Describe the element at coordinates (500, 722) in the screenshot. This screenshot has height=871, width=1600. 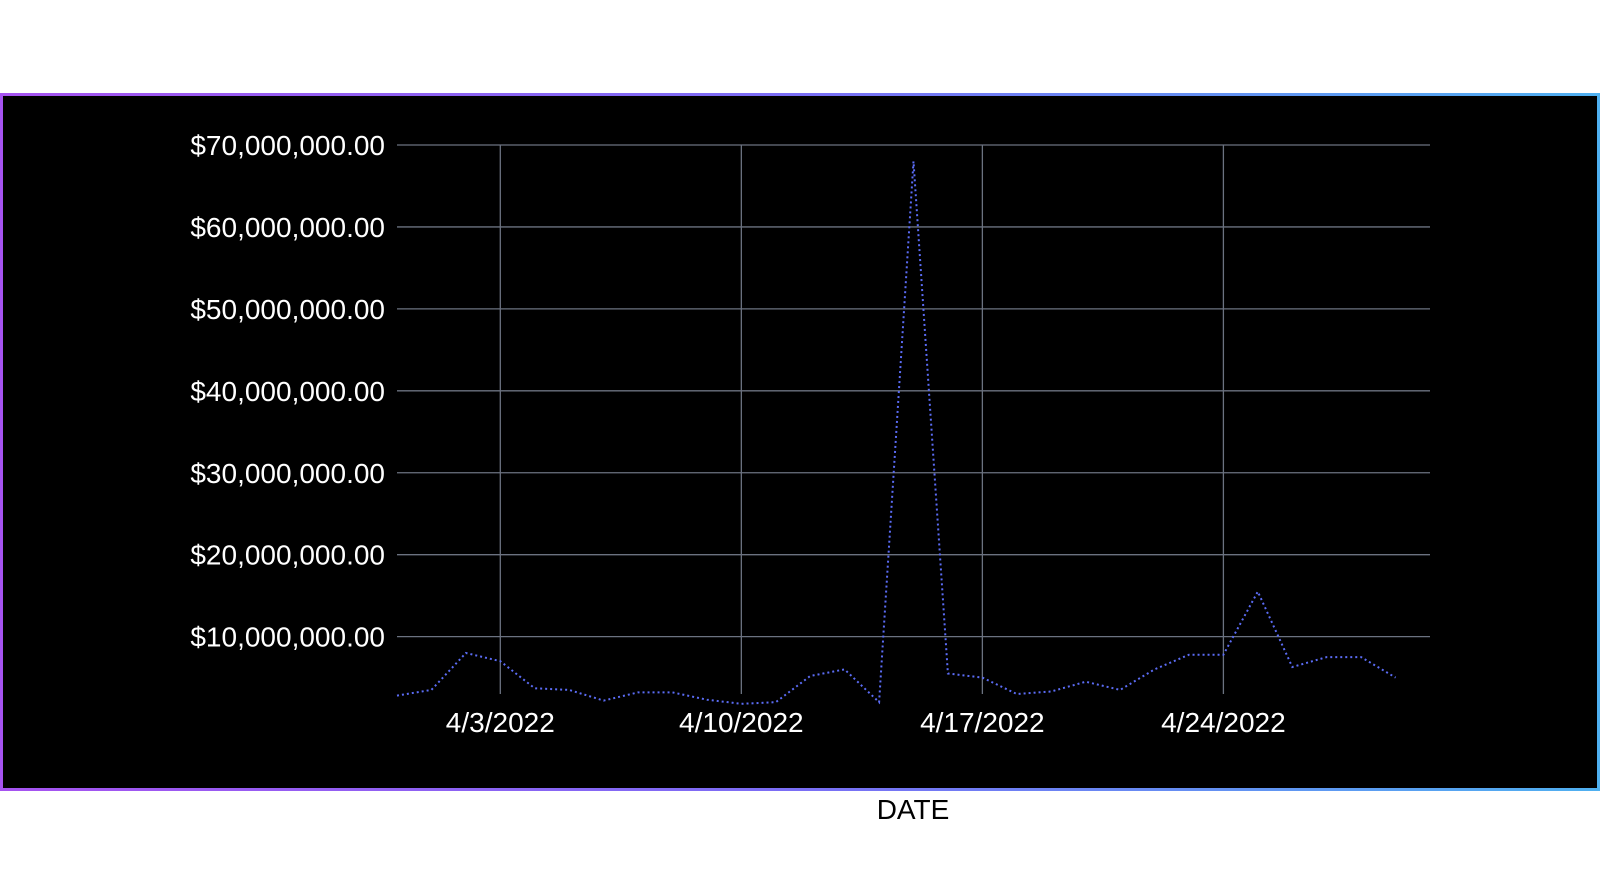
I see `x-tick-label: 4/3/2022` at that location.